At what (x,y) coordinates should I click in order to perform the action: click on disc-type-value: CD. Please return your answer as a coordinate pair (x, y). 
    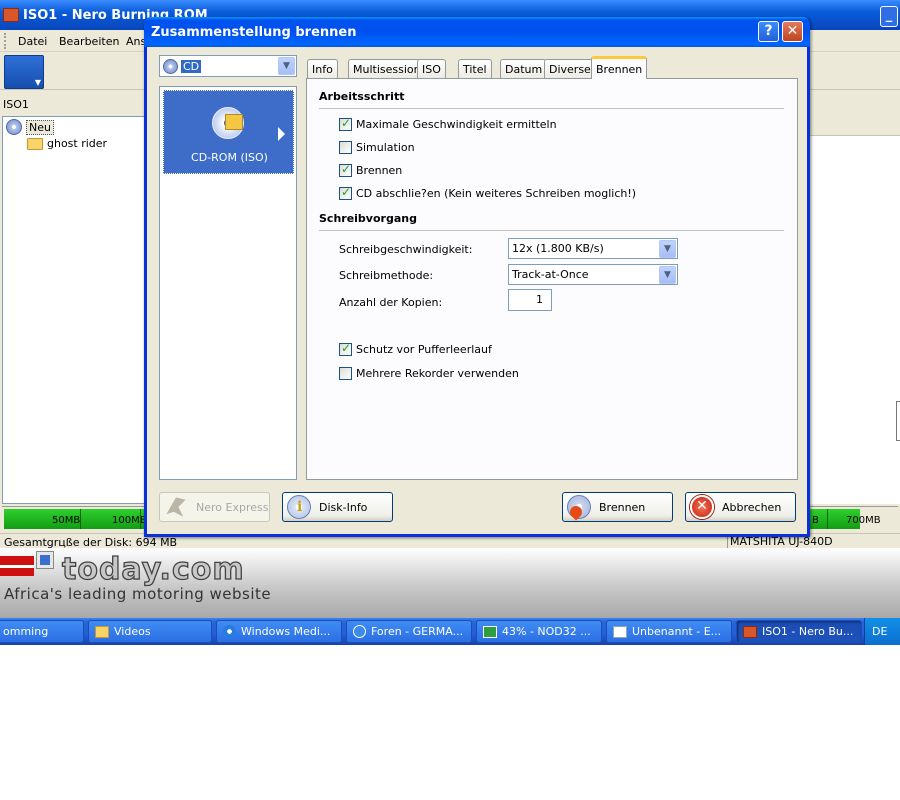
    Looking at the image, I should click on (191, 66).